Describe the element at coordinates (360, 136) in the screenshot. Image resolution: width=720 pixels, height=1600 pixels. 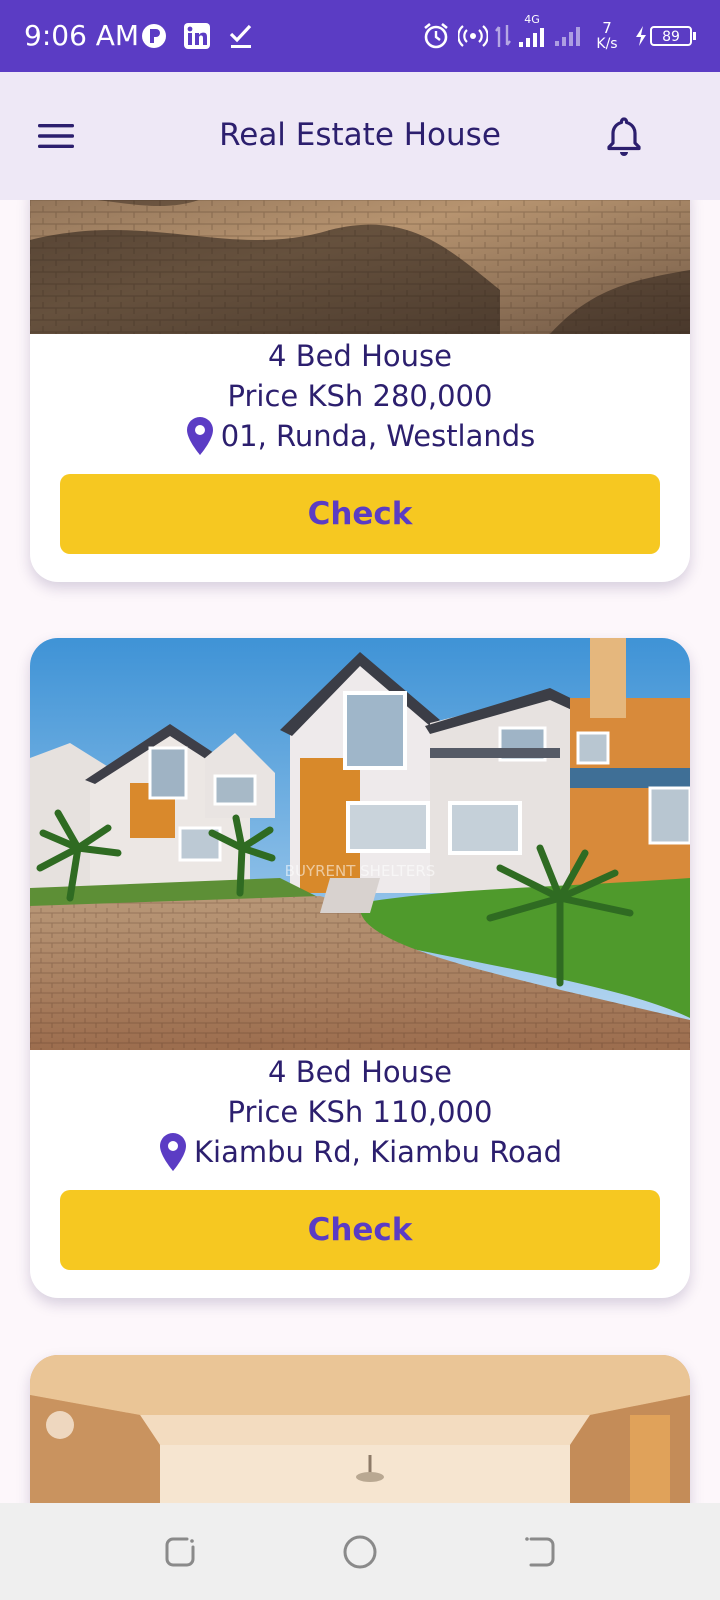
I see `app-bar: Real Estate House` at that location.